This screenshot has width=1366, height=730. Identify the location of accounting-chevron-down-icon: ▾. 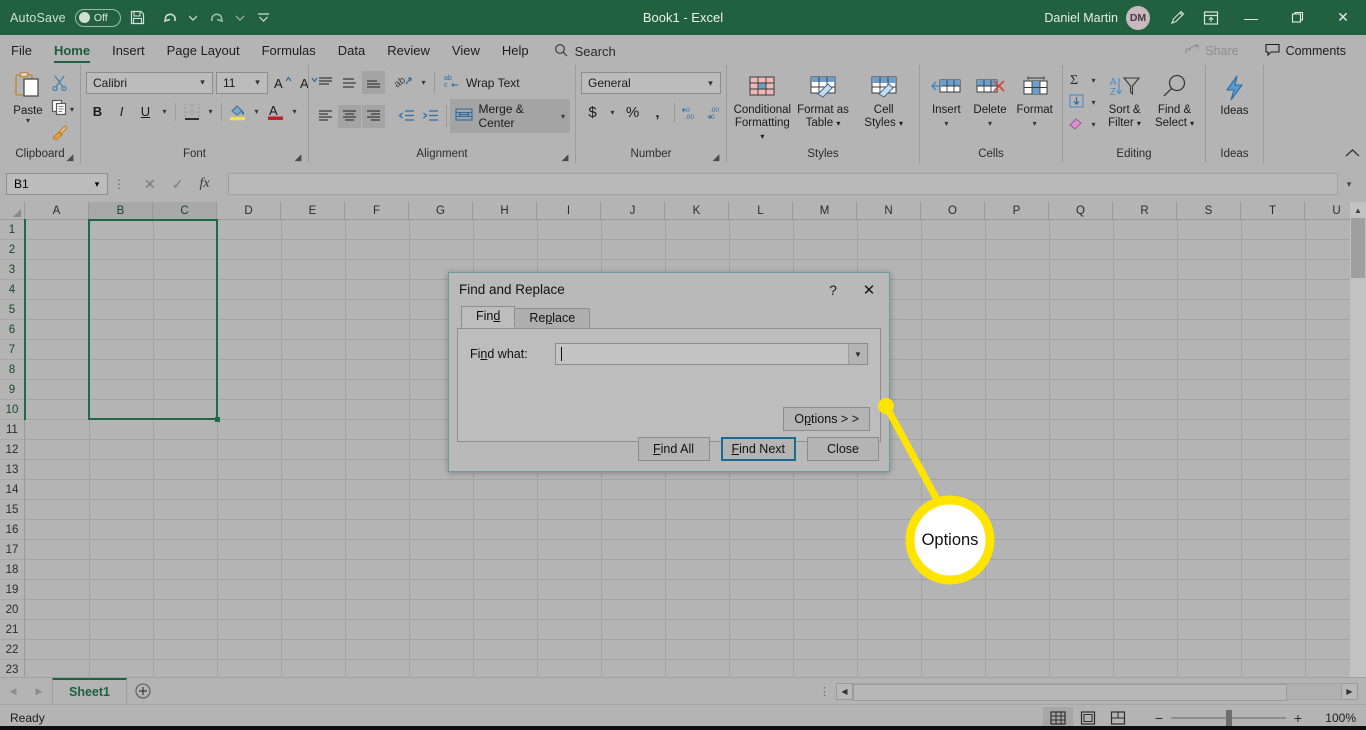
(612, 112).